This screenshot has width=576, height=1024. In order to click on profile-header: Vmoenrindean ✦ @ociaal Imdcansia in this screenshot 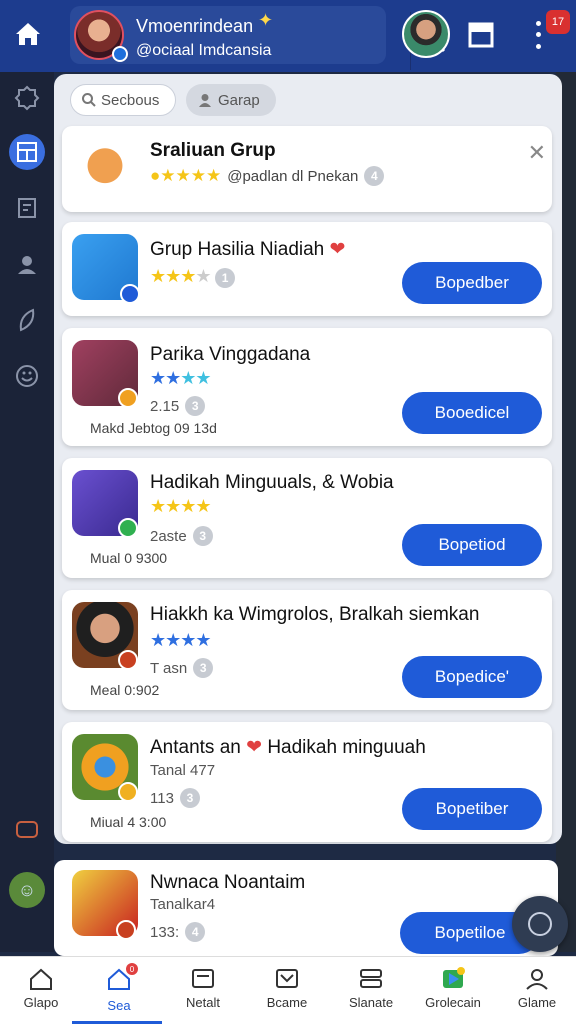, I will do `click(258, 38)`.